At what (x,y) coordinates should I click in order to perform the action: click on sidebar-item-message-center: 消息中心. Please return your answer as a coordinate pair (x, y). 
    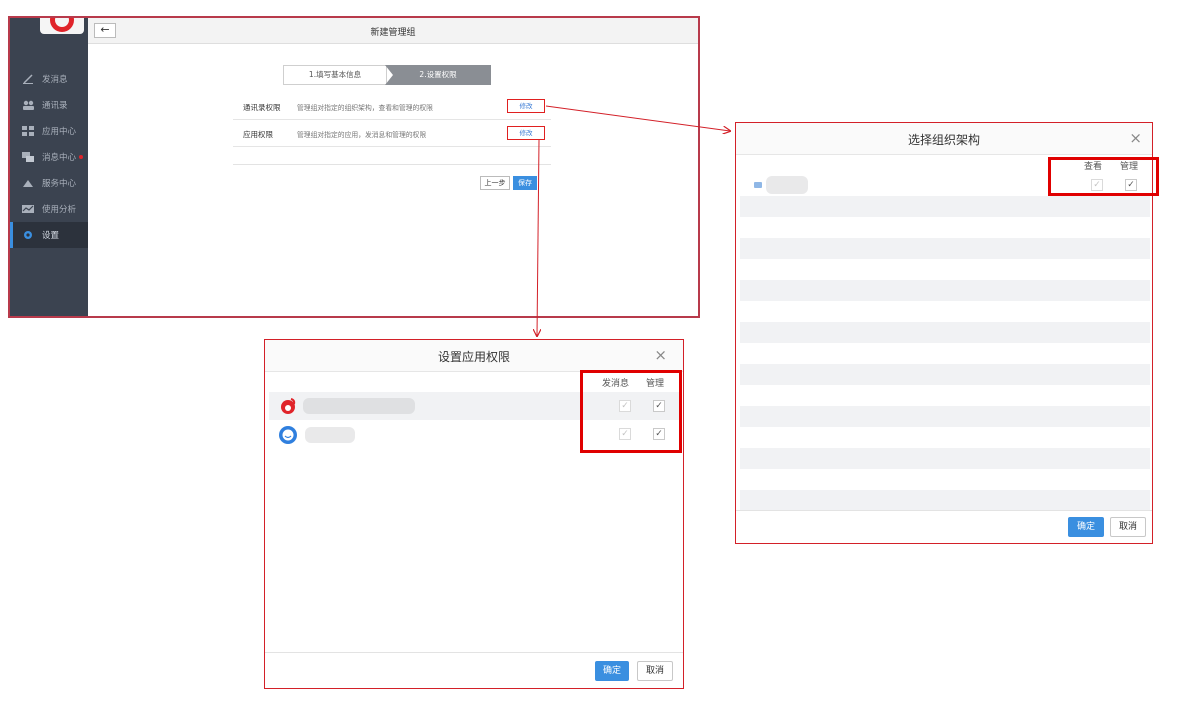
    Looking at the image, I should click on (49, 157).